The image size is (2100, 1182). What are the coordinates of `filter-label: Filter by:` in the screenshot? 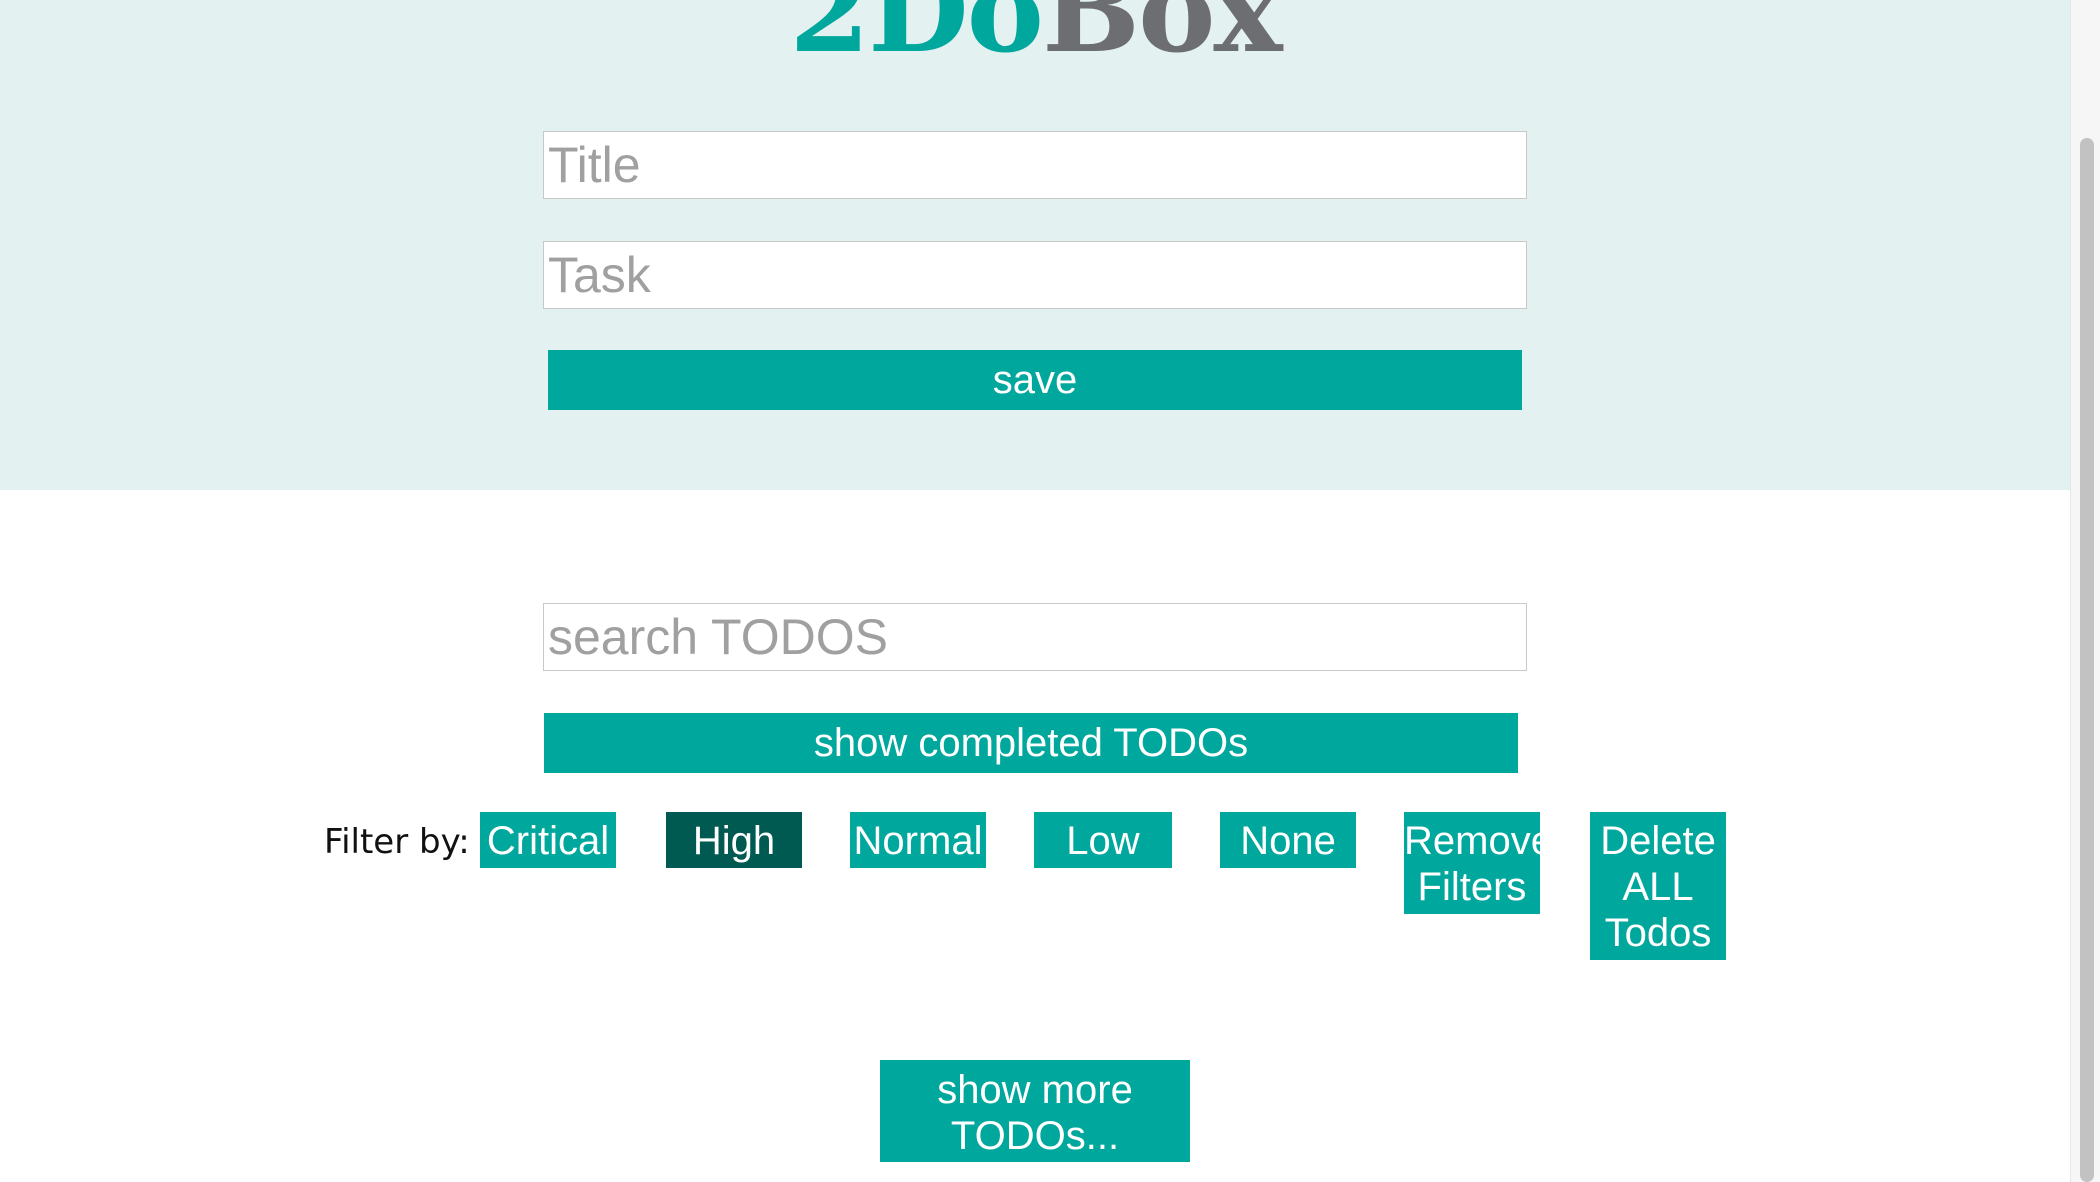 It's located at (397, 842).